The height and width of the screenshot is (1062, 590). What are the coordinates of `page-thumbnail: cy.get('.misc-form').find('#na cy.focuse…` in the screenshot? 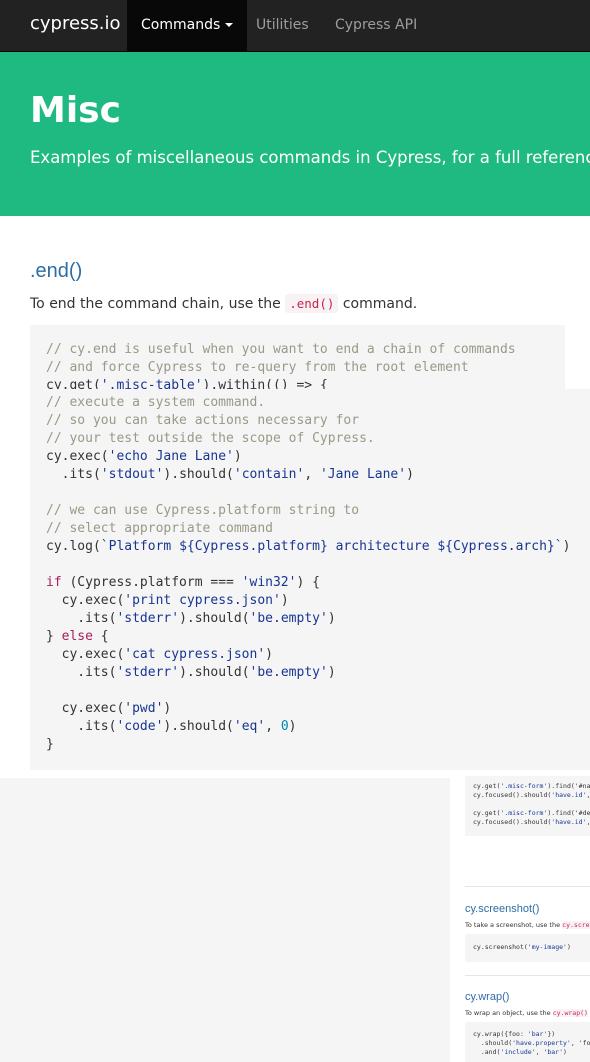 It's located at (520, 916).